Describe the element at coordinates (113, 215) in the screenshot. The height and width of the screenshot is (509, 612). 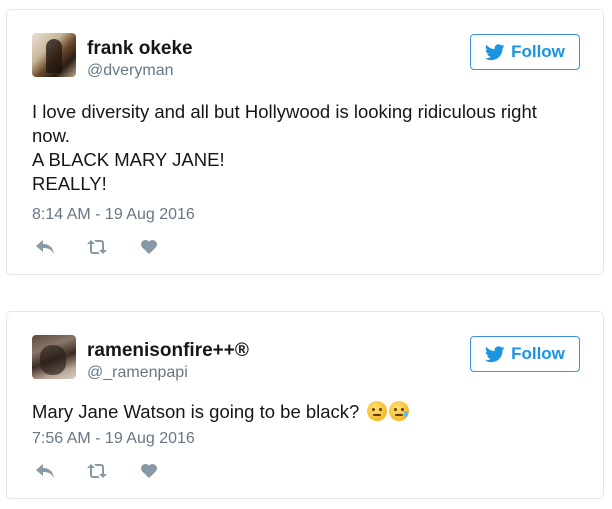
I see `tweet-timestamp: 8:14 AM - 19 Aug 2016` at that location.